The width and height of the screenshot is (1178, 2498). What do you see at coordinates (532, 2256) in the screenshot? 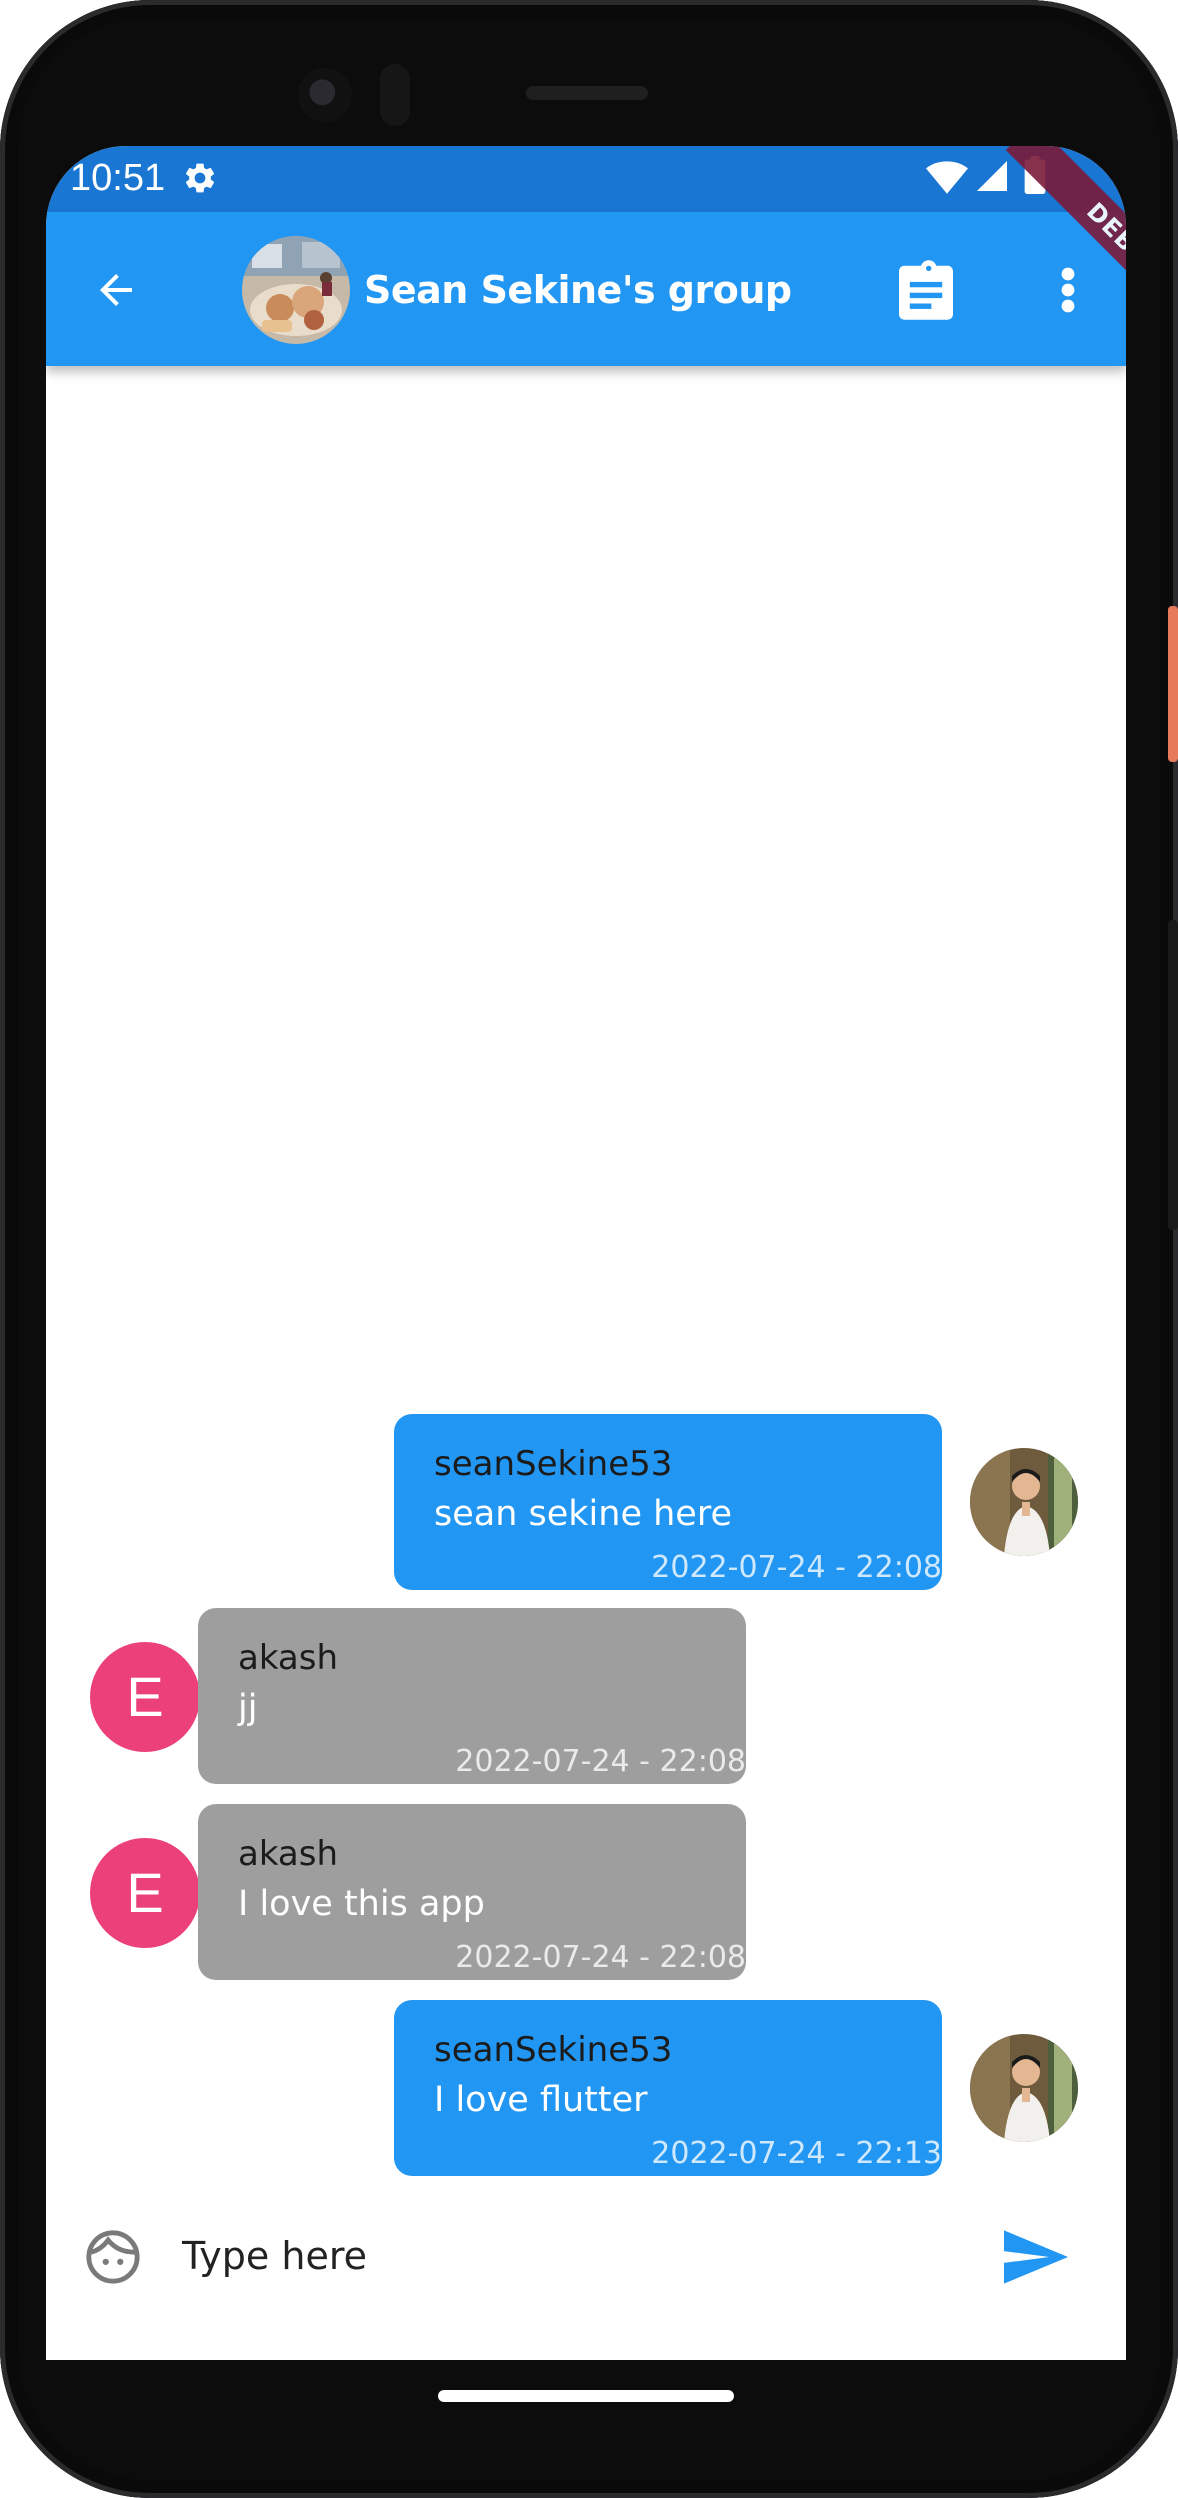
I see `message-input` at bounding box center [532, 2256].